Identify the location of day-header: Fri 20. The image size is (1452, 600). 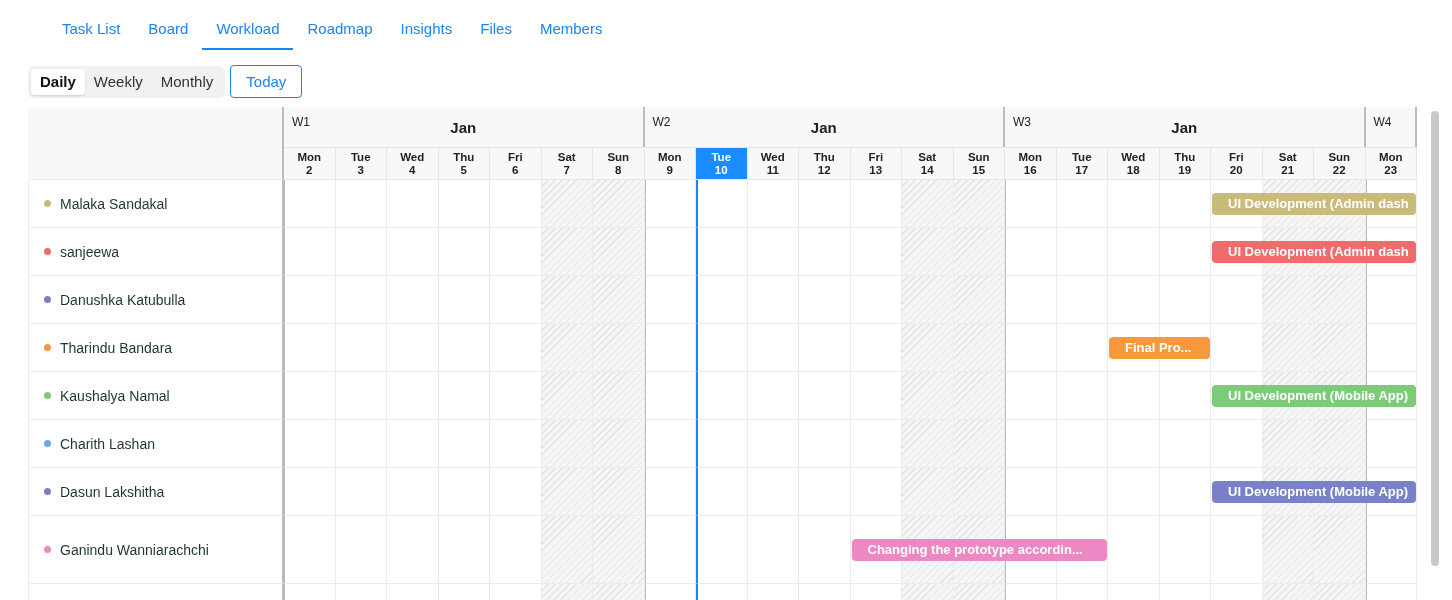
(1237, 163).